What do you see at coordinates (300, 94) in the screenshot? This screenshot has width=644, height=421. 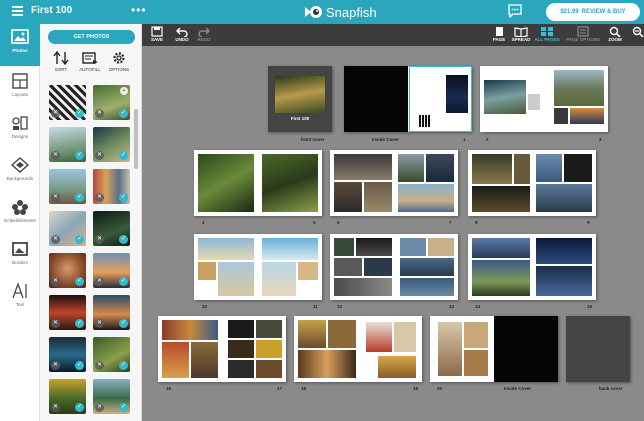 I see `cover-photo` at bounding box center [300, 94].